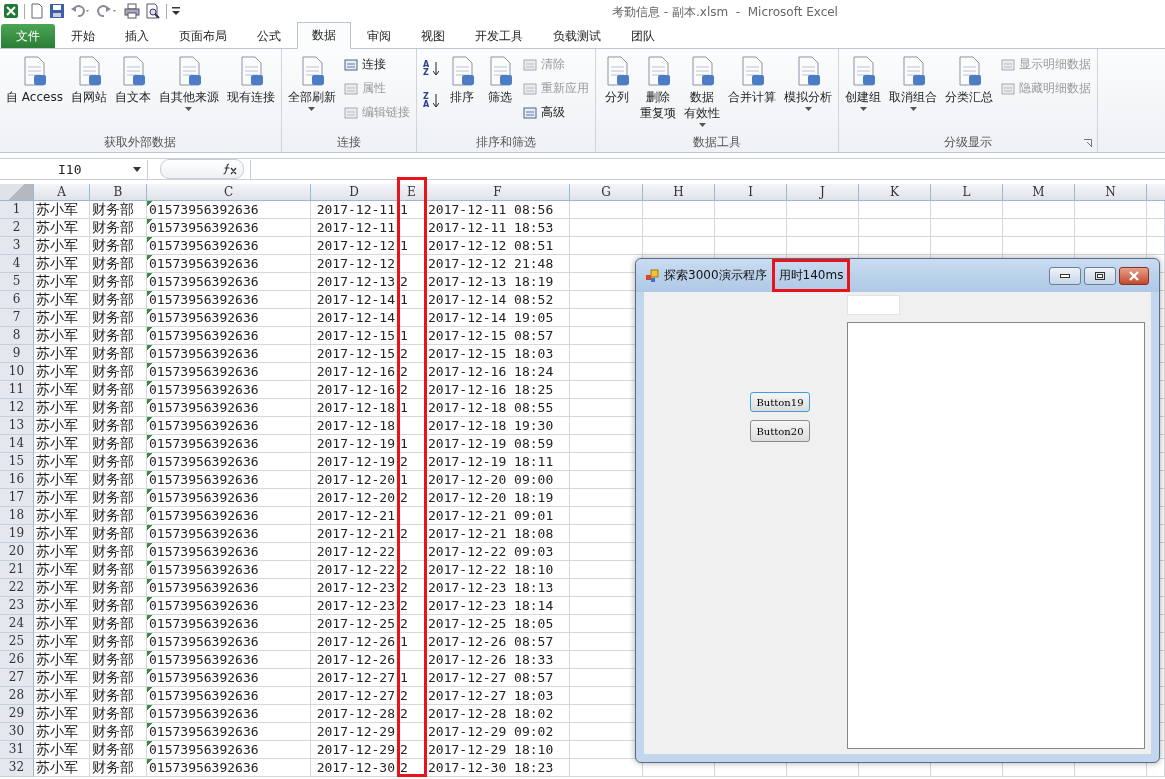 Image resolution: width=1165 pixels, height=779 pixels. I want to click on row-header: 15, so click(17, 462).